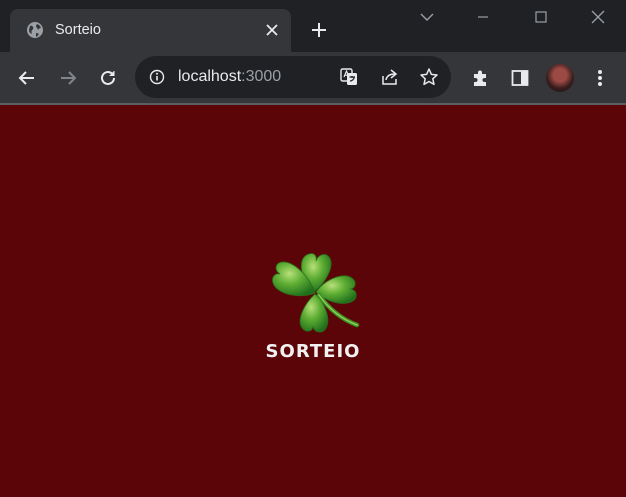  Describe the element at coordinates (429, 77) in the screenshot. I see `bookmark-star-icon` at that location.